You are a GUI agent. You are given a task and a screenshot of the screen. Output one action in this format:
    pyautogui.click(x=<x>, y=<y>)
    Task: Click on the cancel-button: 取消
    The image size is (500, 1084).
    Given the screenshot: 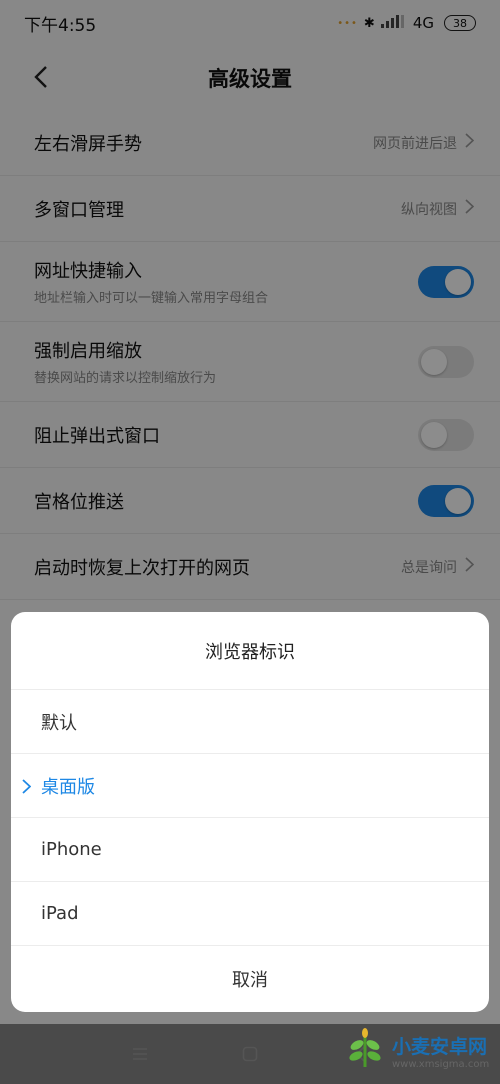 What is the action you would take?
    pyautogui.click(x=250, y=979)
    